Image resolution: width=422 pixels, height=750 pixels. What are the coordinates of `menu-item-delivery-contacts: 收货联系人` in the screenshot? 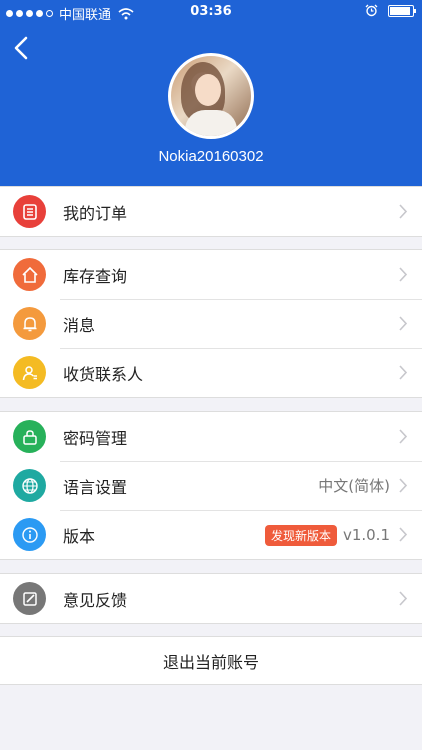 It's located at (211, 372).